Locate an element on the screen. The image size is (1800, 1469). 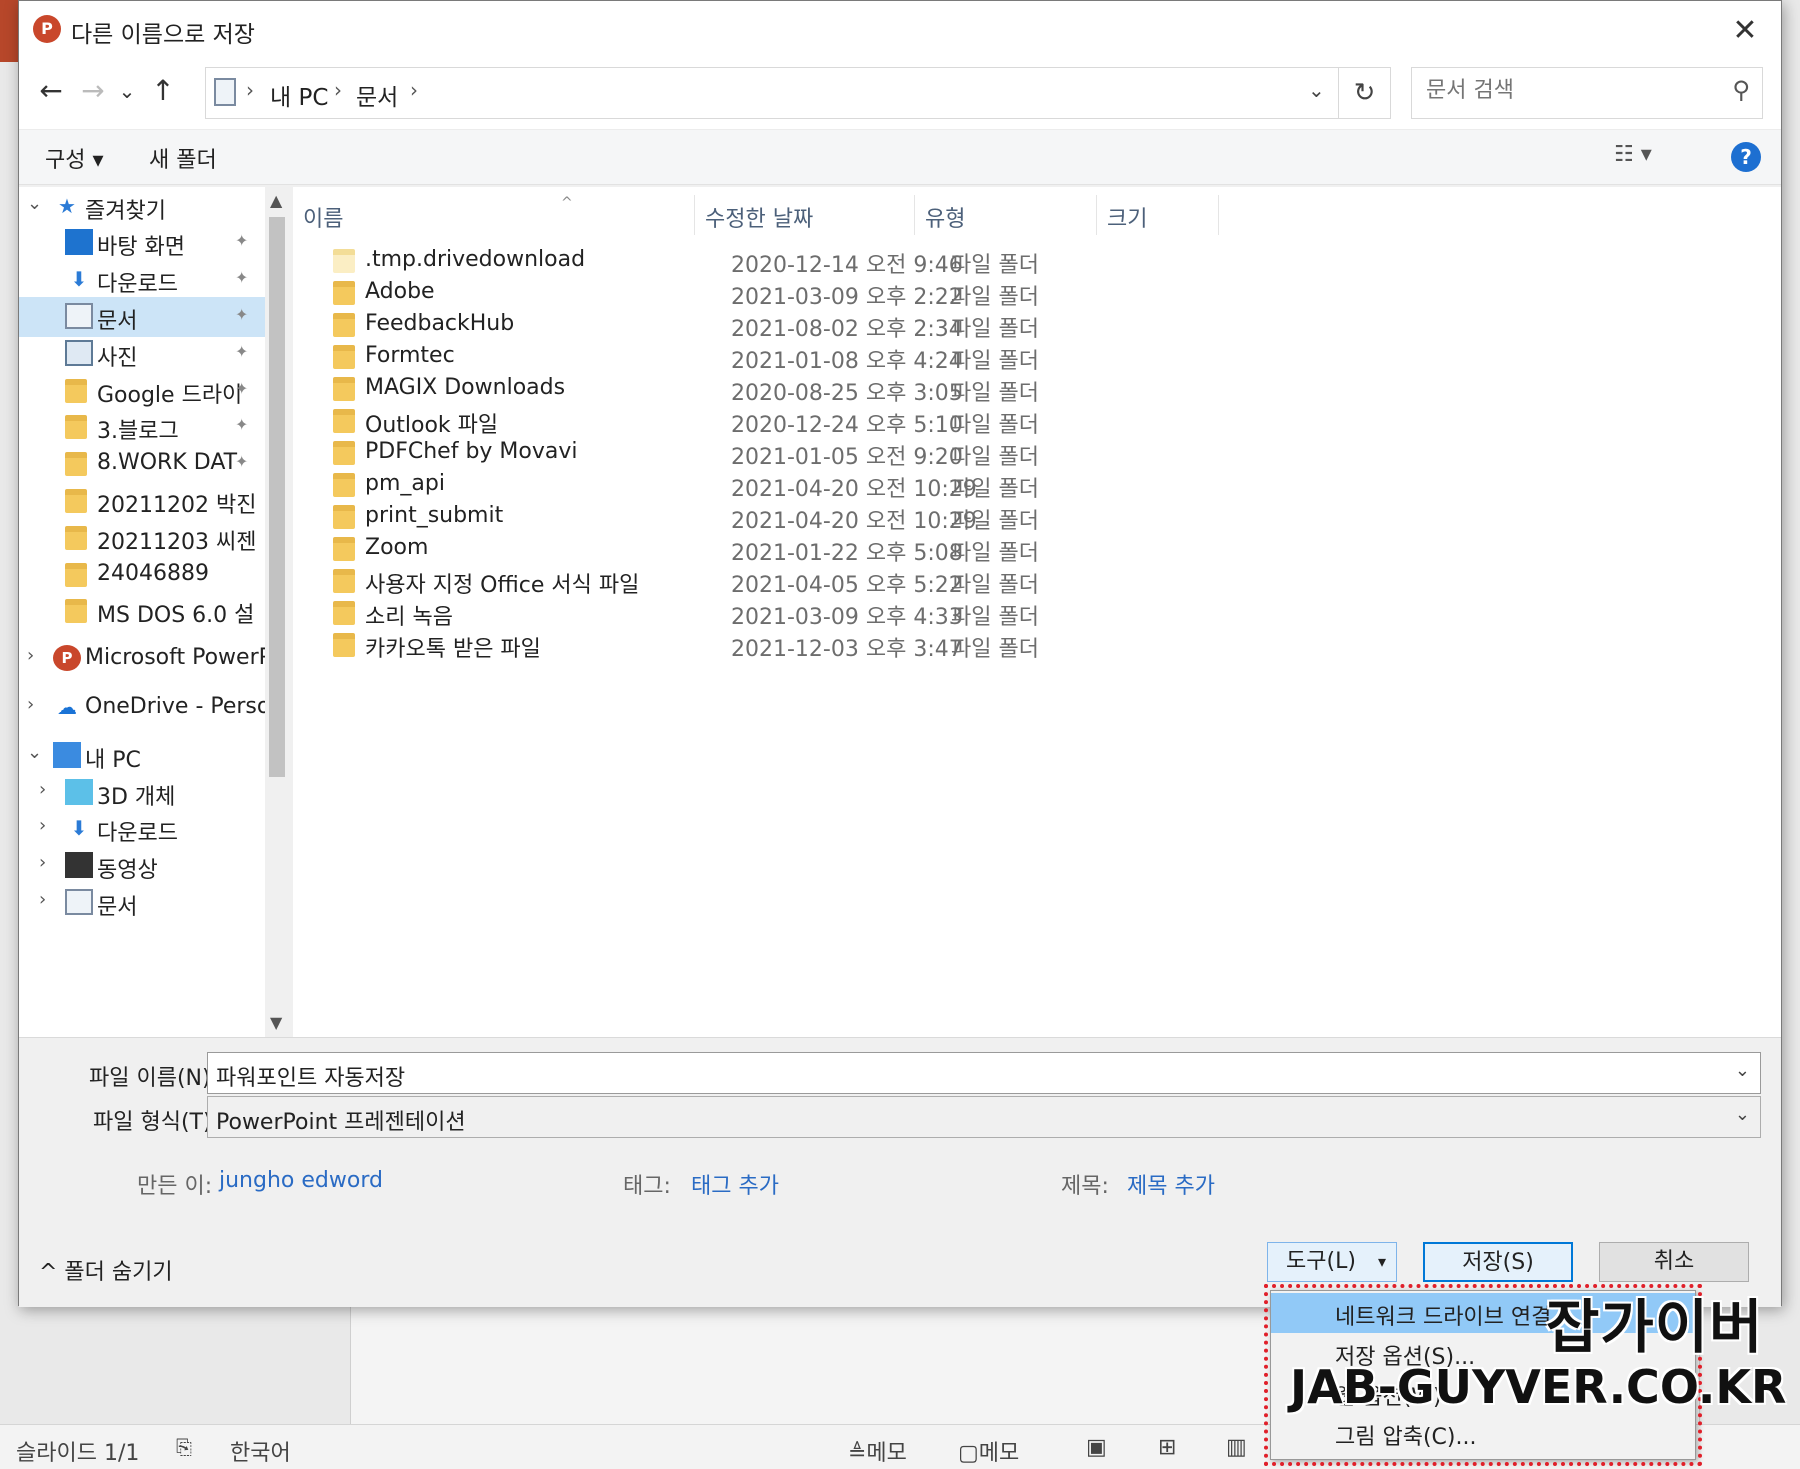
up-arrow-icon: ↑ is located at coordinates (163, 91).